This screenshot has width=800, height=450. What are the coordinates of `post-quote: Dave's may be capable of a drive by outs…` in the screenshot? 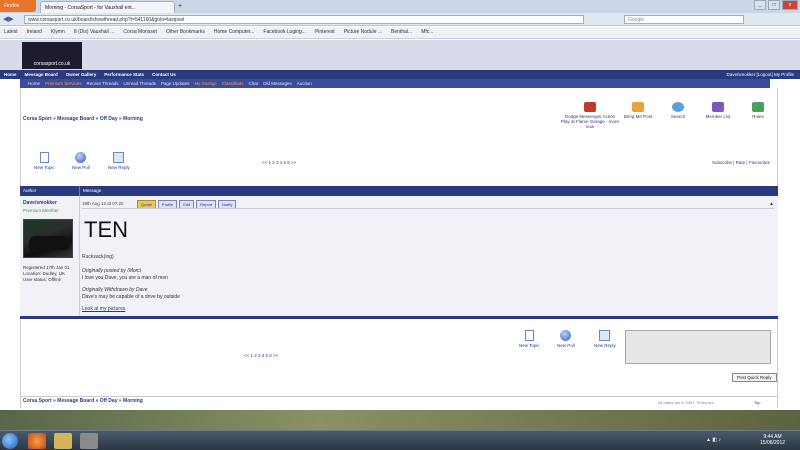 It's located at (131, 297).